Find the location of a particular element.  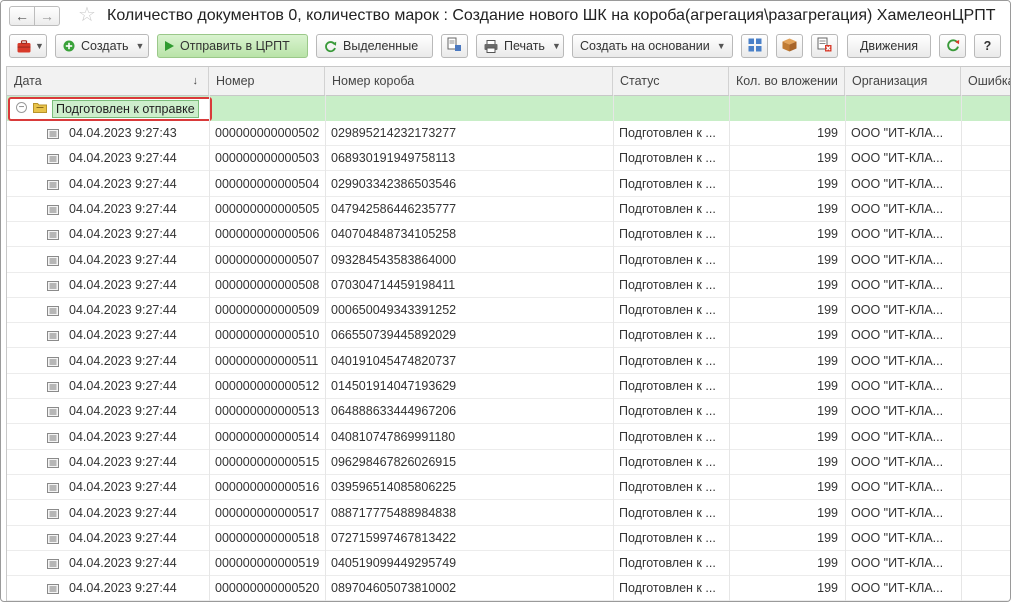

forward-button: → is located at coordinates (47, 16).